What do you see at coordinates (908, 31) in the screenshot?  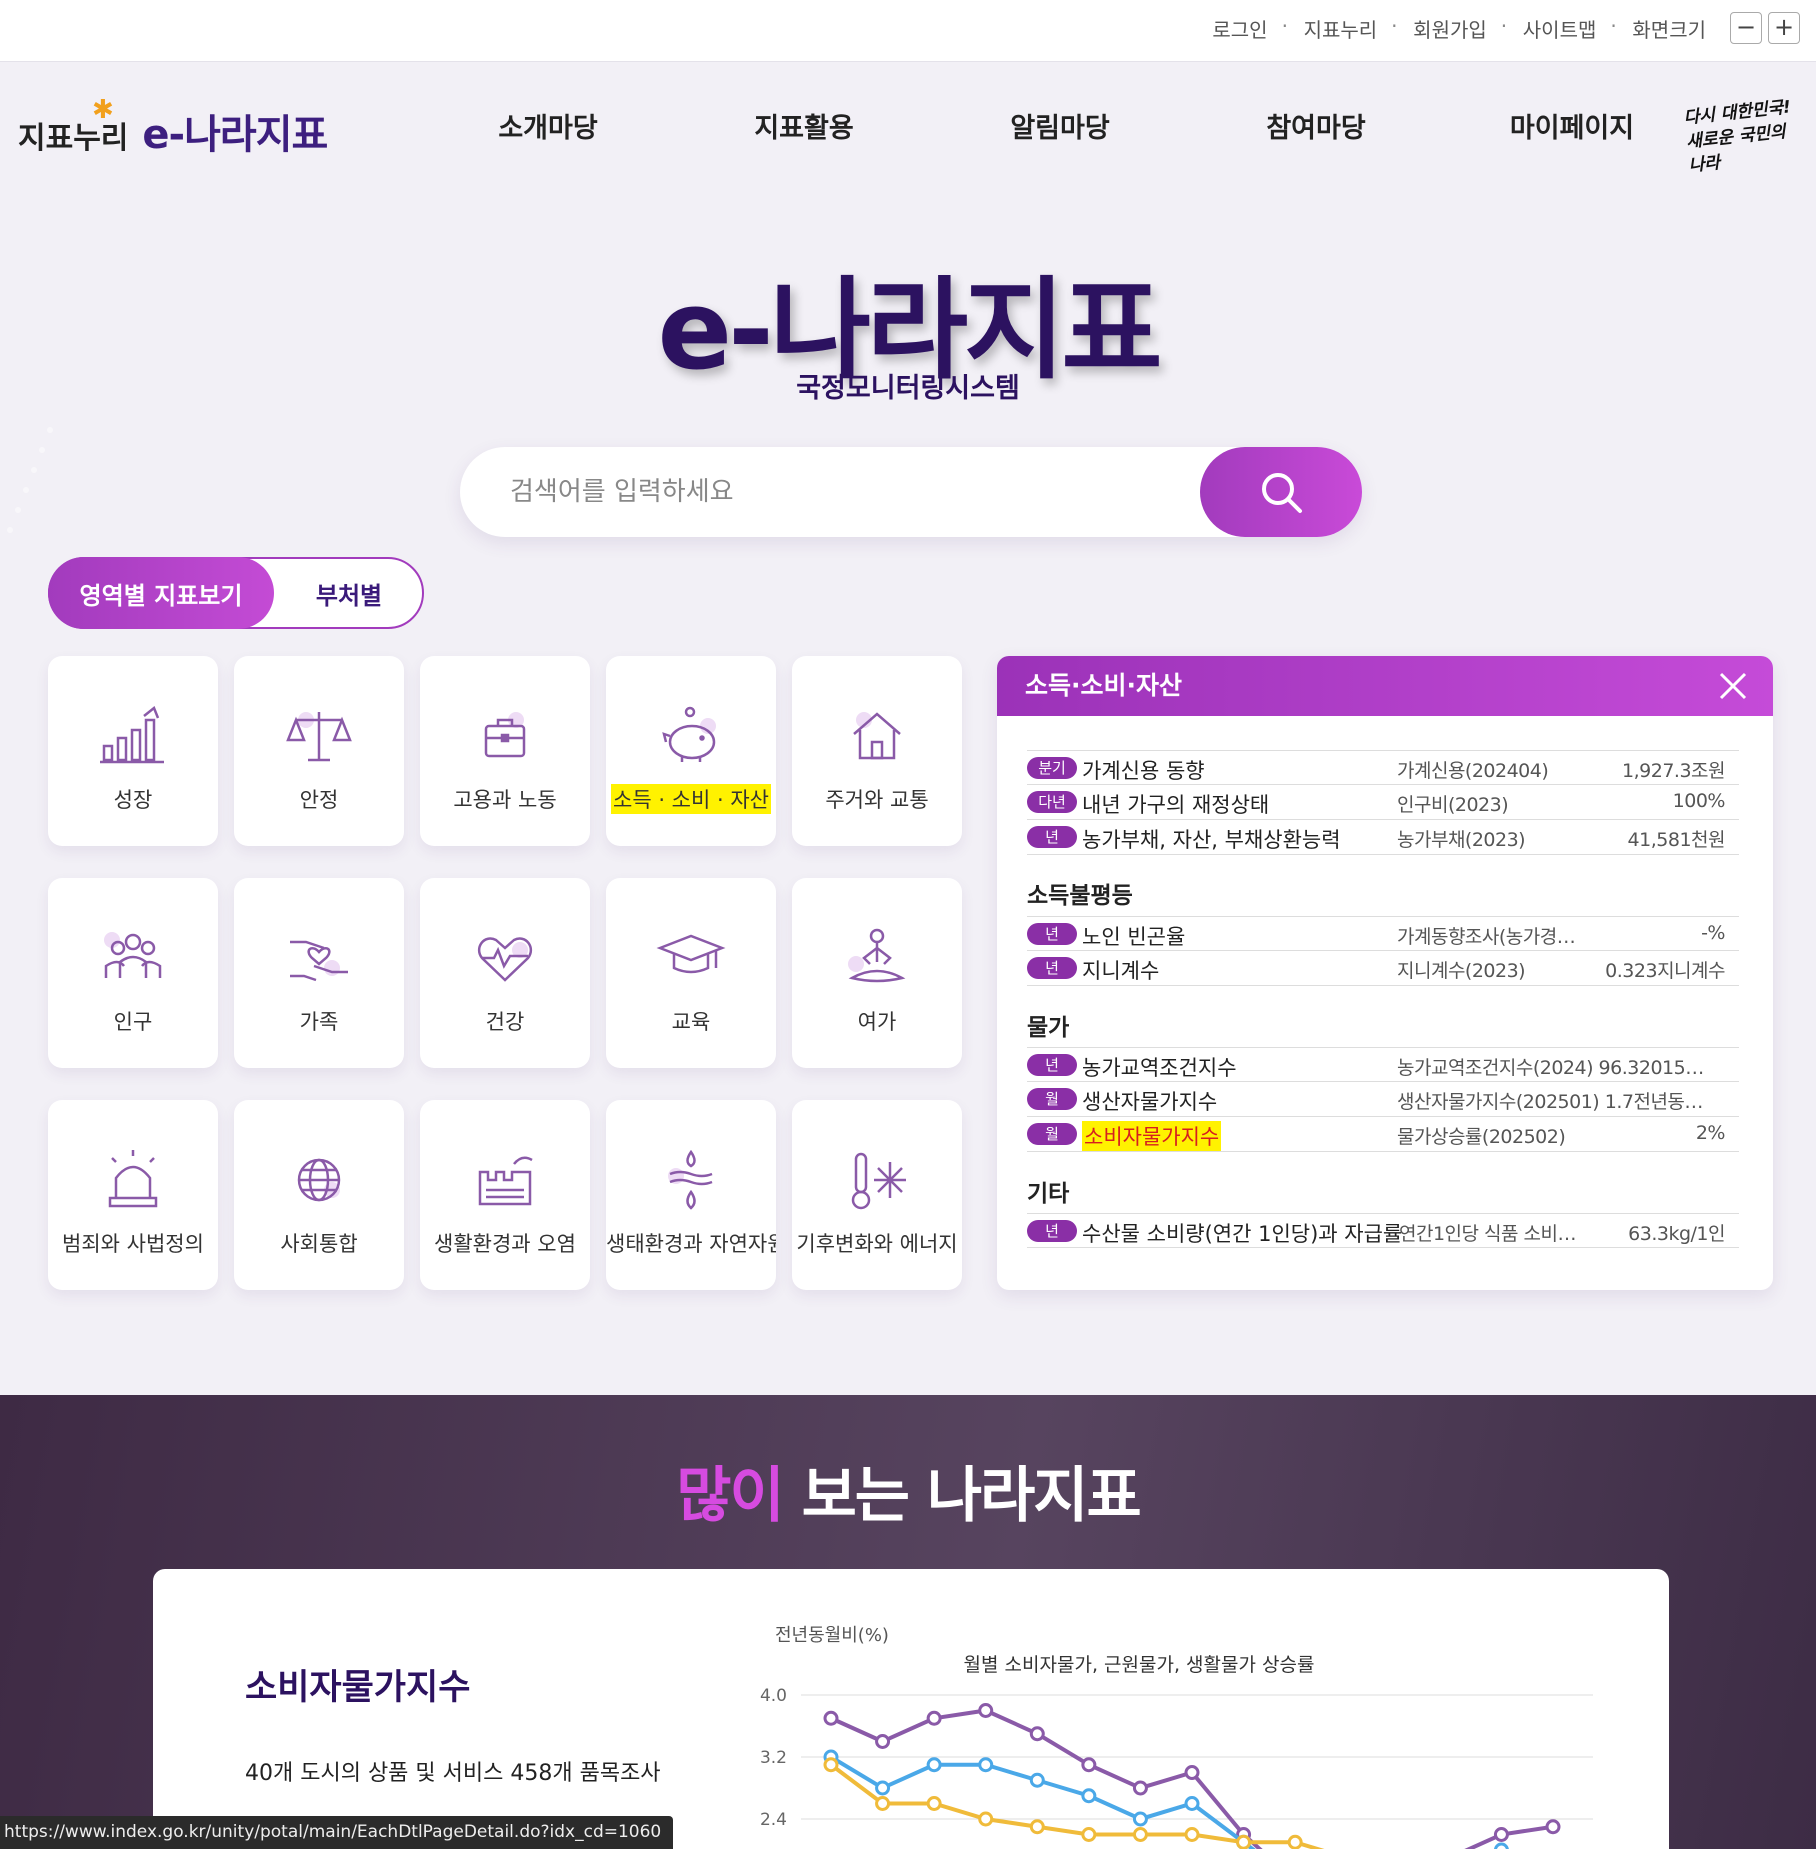 I see `utility-bar: 로그인 지표누리 회원가입 사이트맵 화면크기 − +` at bounding box center [908, 31].